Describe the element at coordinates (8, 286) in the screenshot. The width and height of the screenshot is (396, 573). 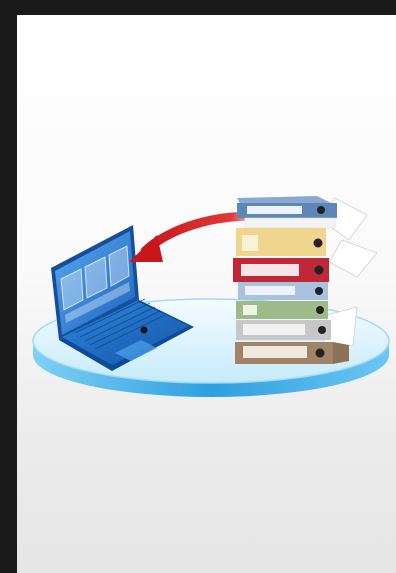
I see `frame-border-left` at that location.